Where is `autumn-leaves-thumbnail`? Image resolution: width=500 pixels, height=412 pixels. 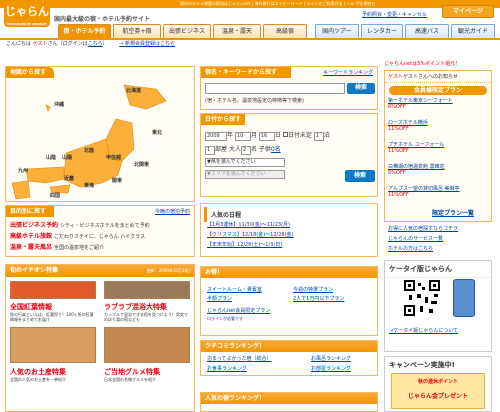 autumn-leaves-thumbnail is located at coordinates (53, 290).